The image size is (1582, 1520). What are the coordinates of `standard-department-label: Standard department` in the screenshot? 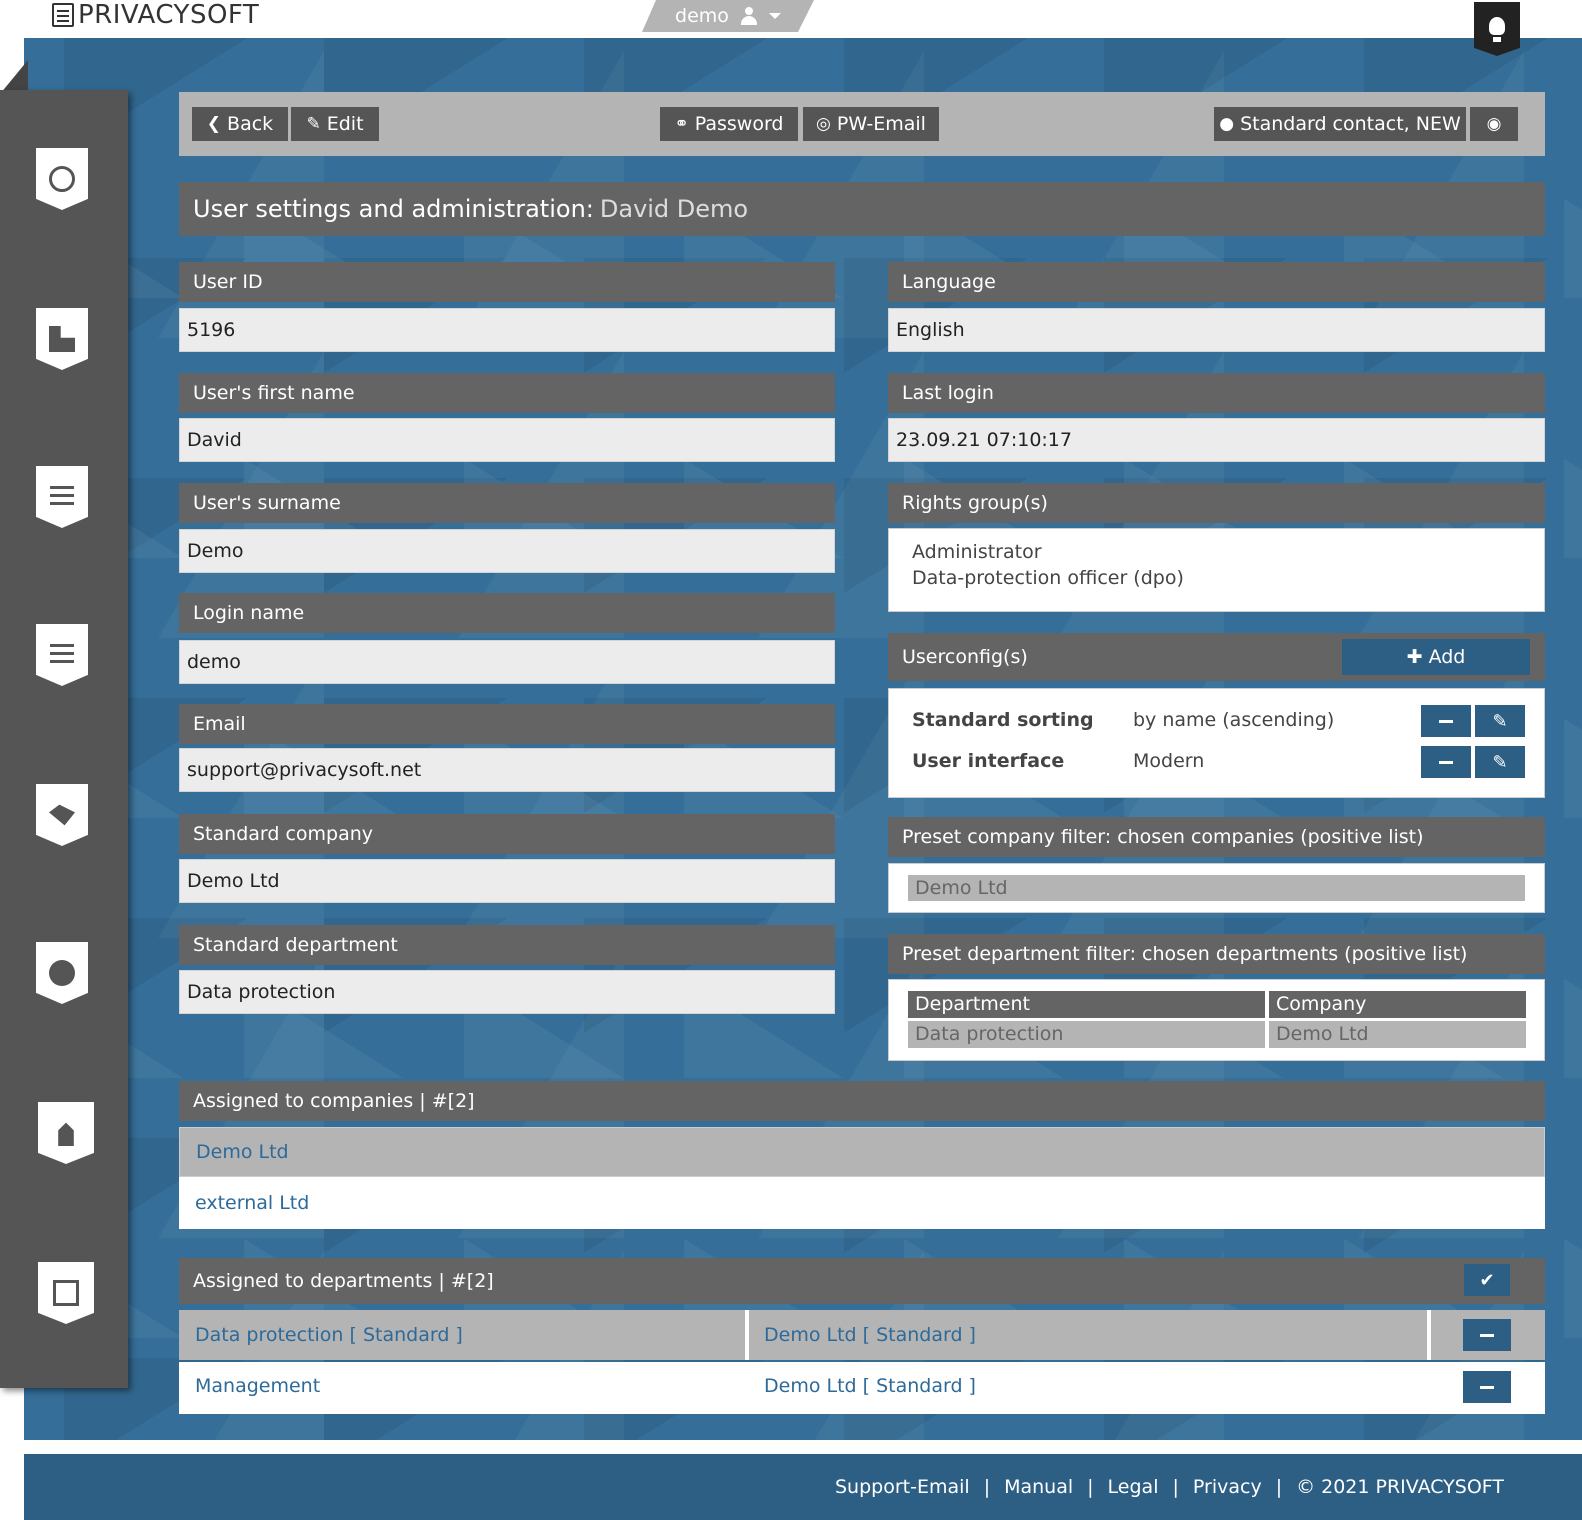 It's located at (507, 945).